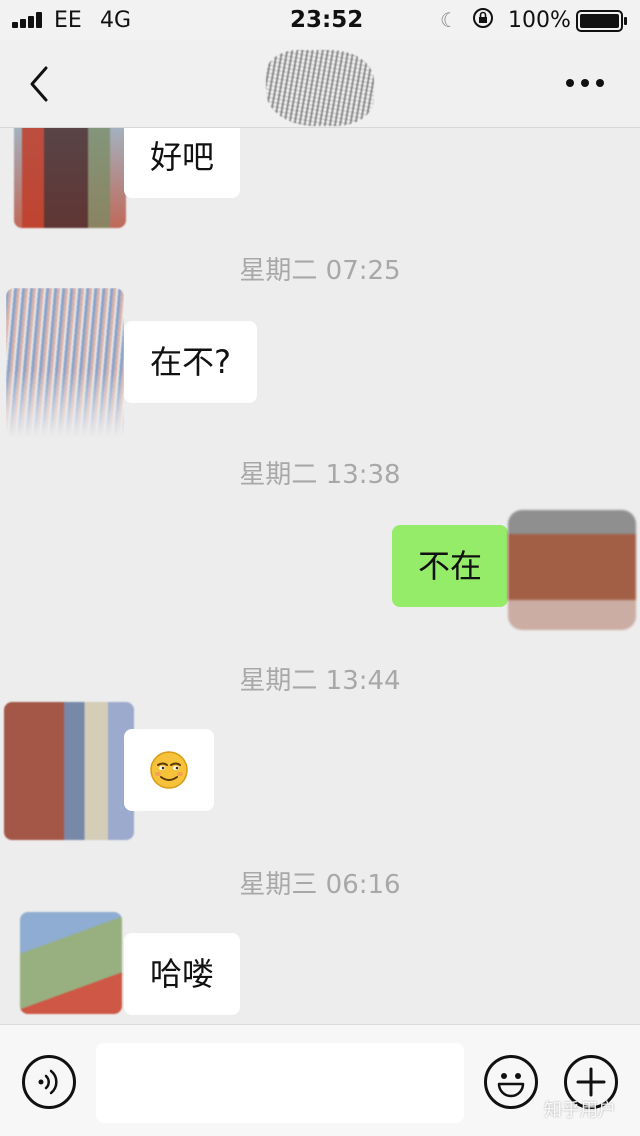  I want to click on carrier-name: EE, so click(68, 20).